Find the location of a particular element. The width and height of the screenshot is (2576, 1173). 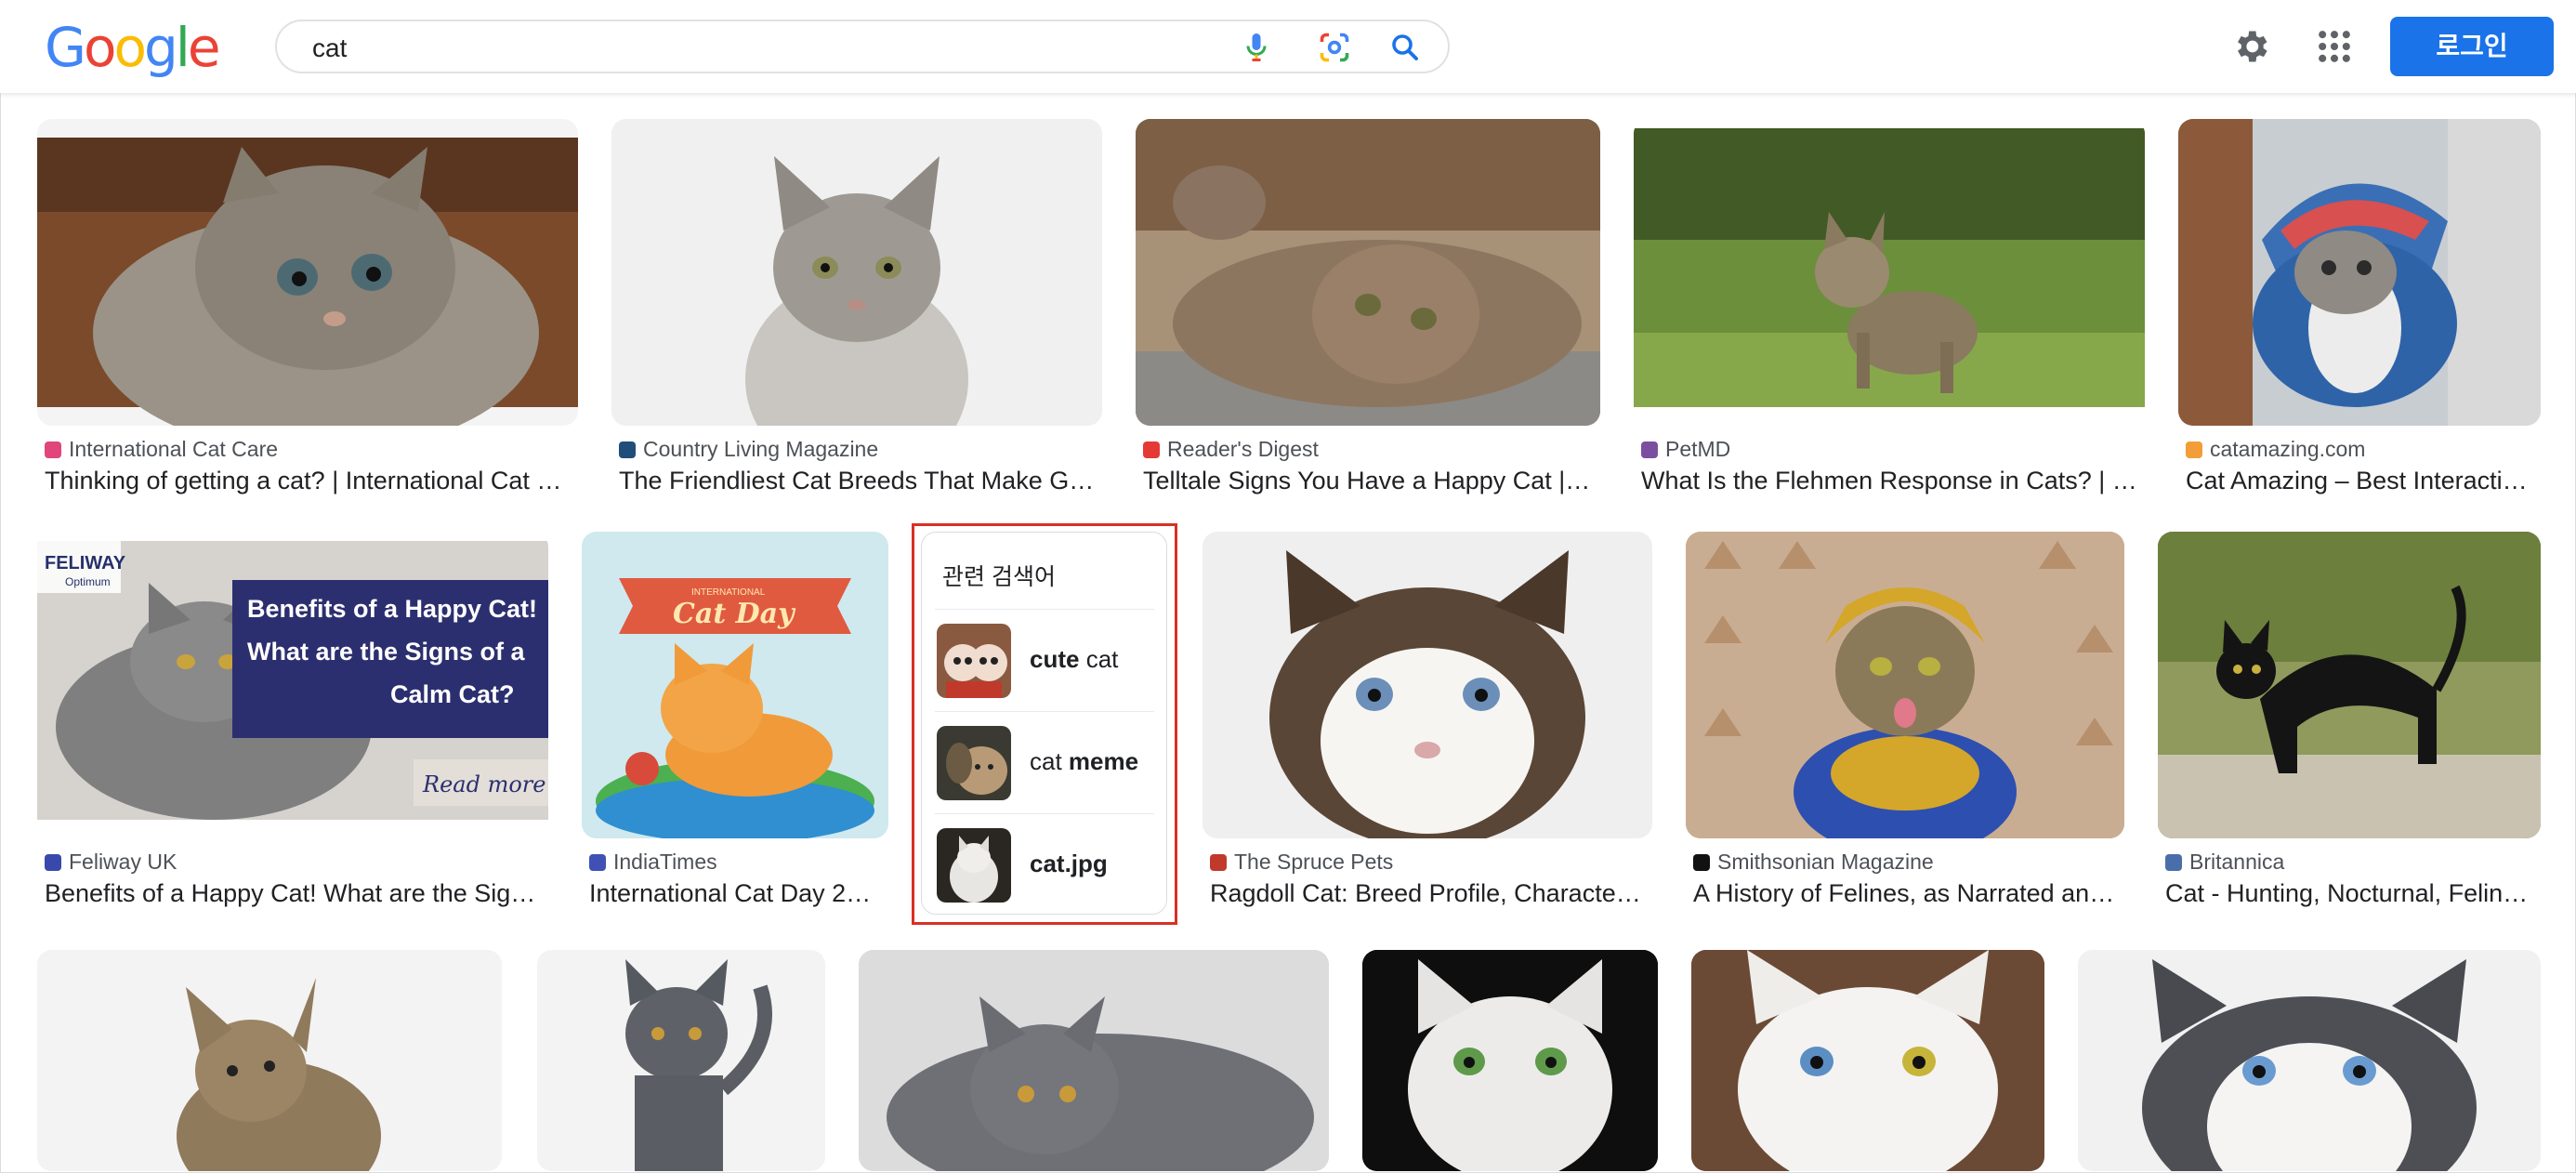

source-name: Britannica is located at coordinates (2237, 862).